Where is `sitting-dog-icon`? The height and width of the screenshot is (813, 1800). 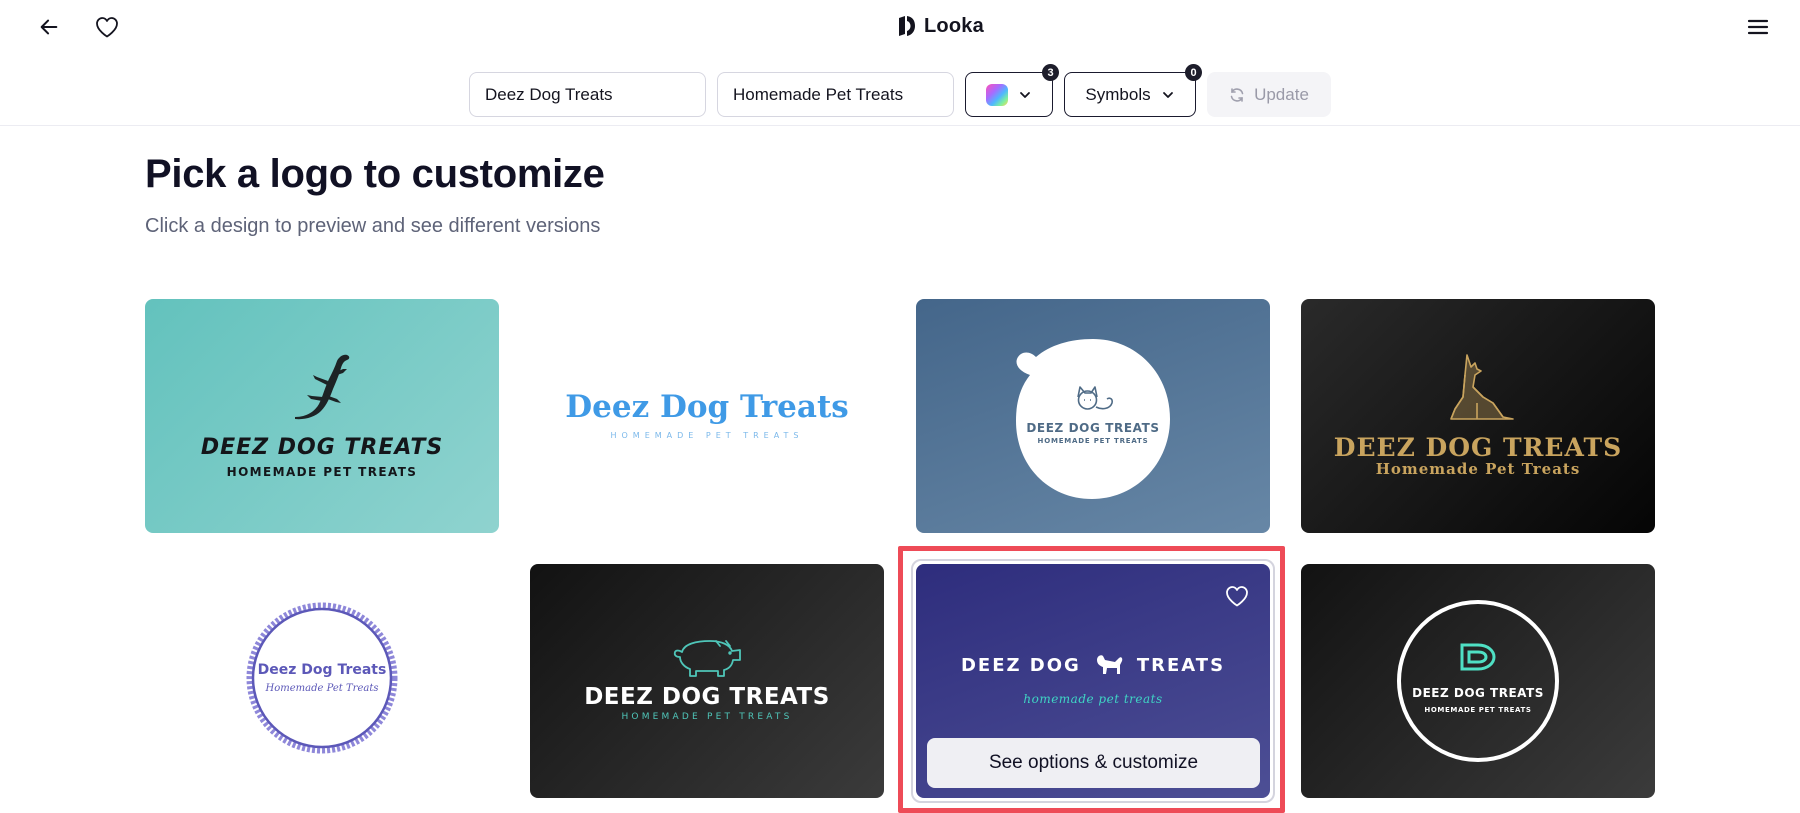
sitting-dog-icon is located at coordinates (1482, 387).